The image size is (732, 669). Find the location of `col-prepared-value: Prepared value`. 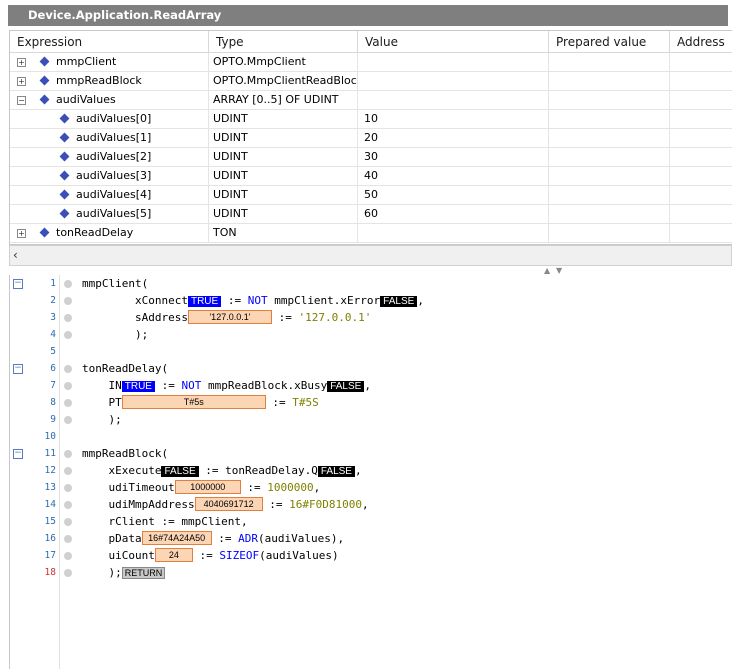

col-prepared-value: Prepared value is located at coordinates (609, 42).